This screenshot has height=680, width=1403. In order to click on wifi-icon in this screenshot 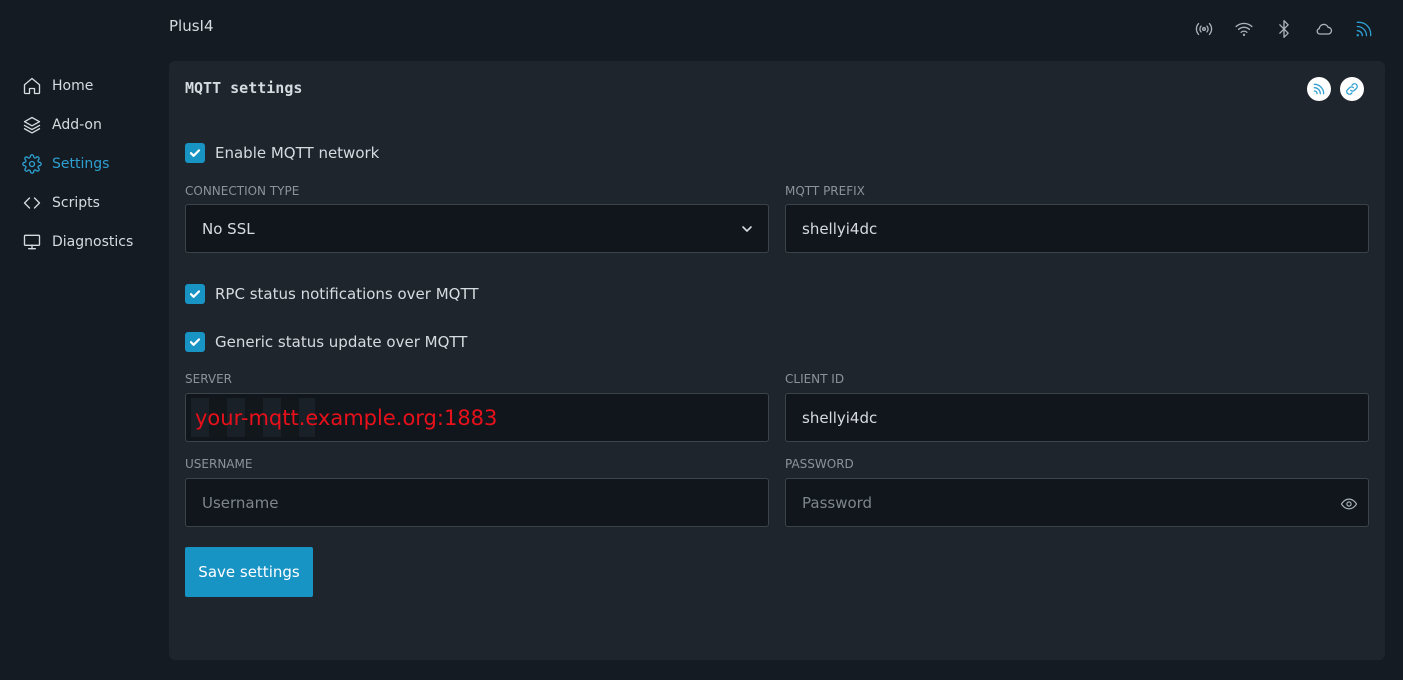, I will do `click(1244, 29)`.